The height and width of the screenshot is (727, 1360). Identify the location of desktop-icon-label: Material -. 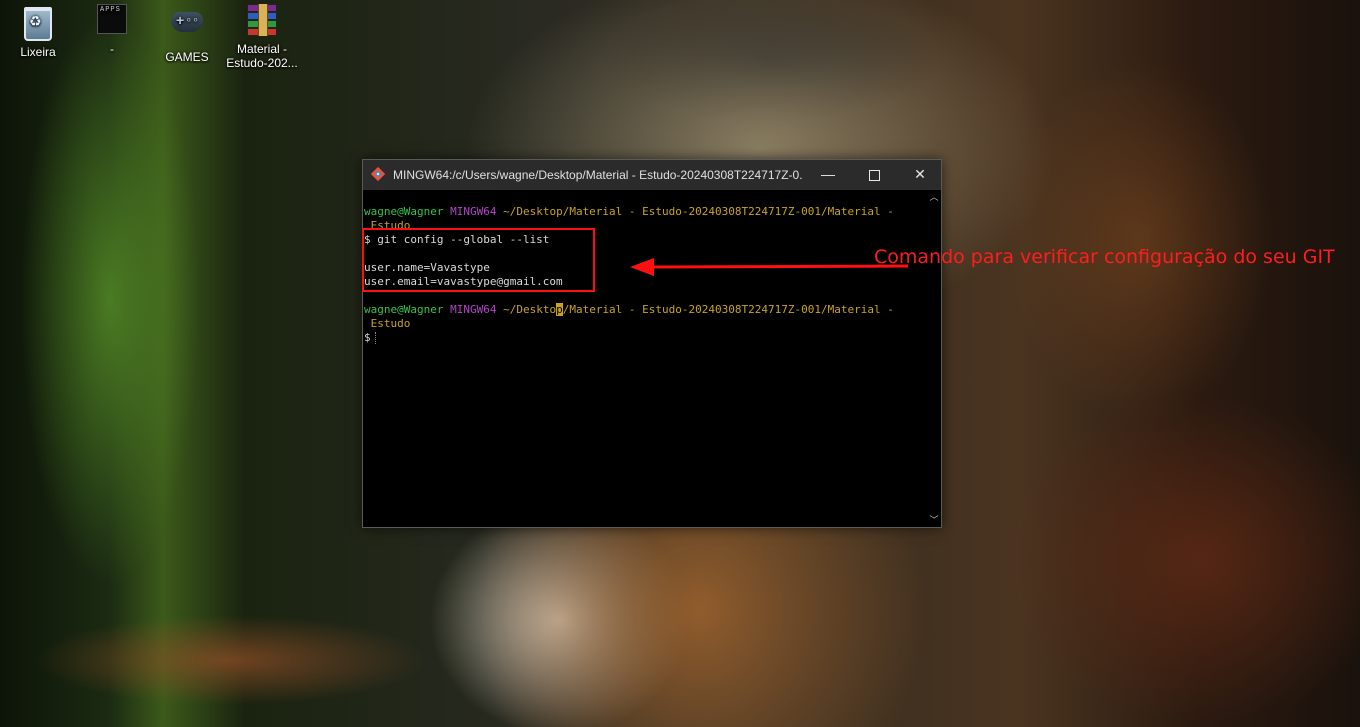
(261, 49).